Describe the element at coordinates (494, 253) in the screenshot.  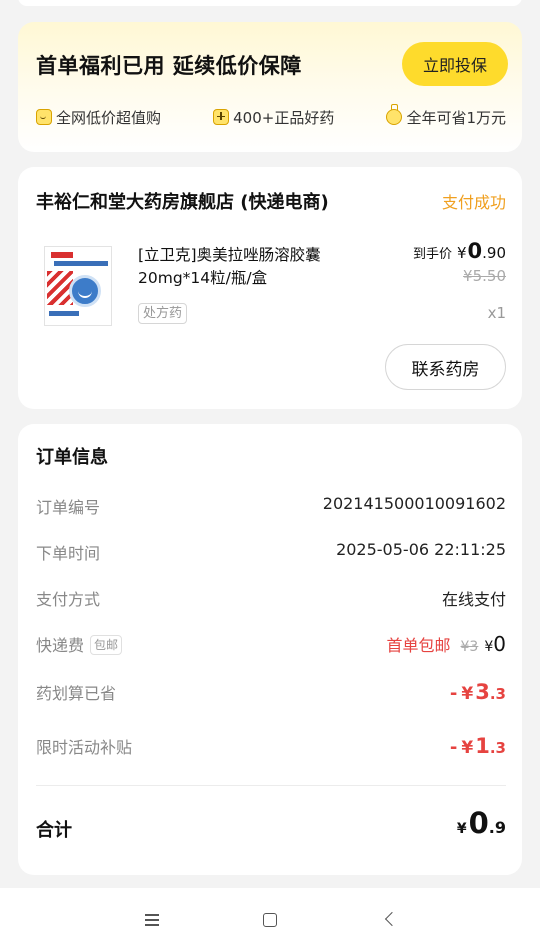
I see `price-decimal: .90` at that location.